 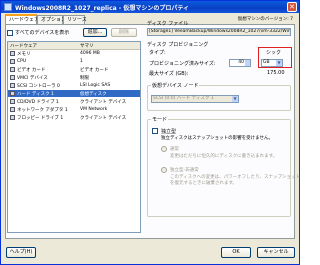 I want to click on virtual-device-node-select: SCSI (0:0) ハード ディスク 1 ▼, so click(x=195, y=99).